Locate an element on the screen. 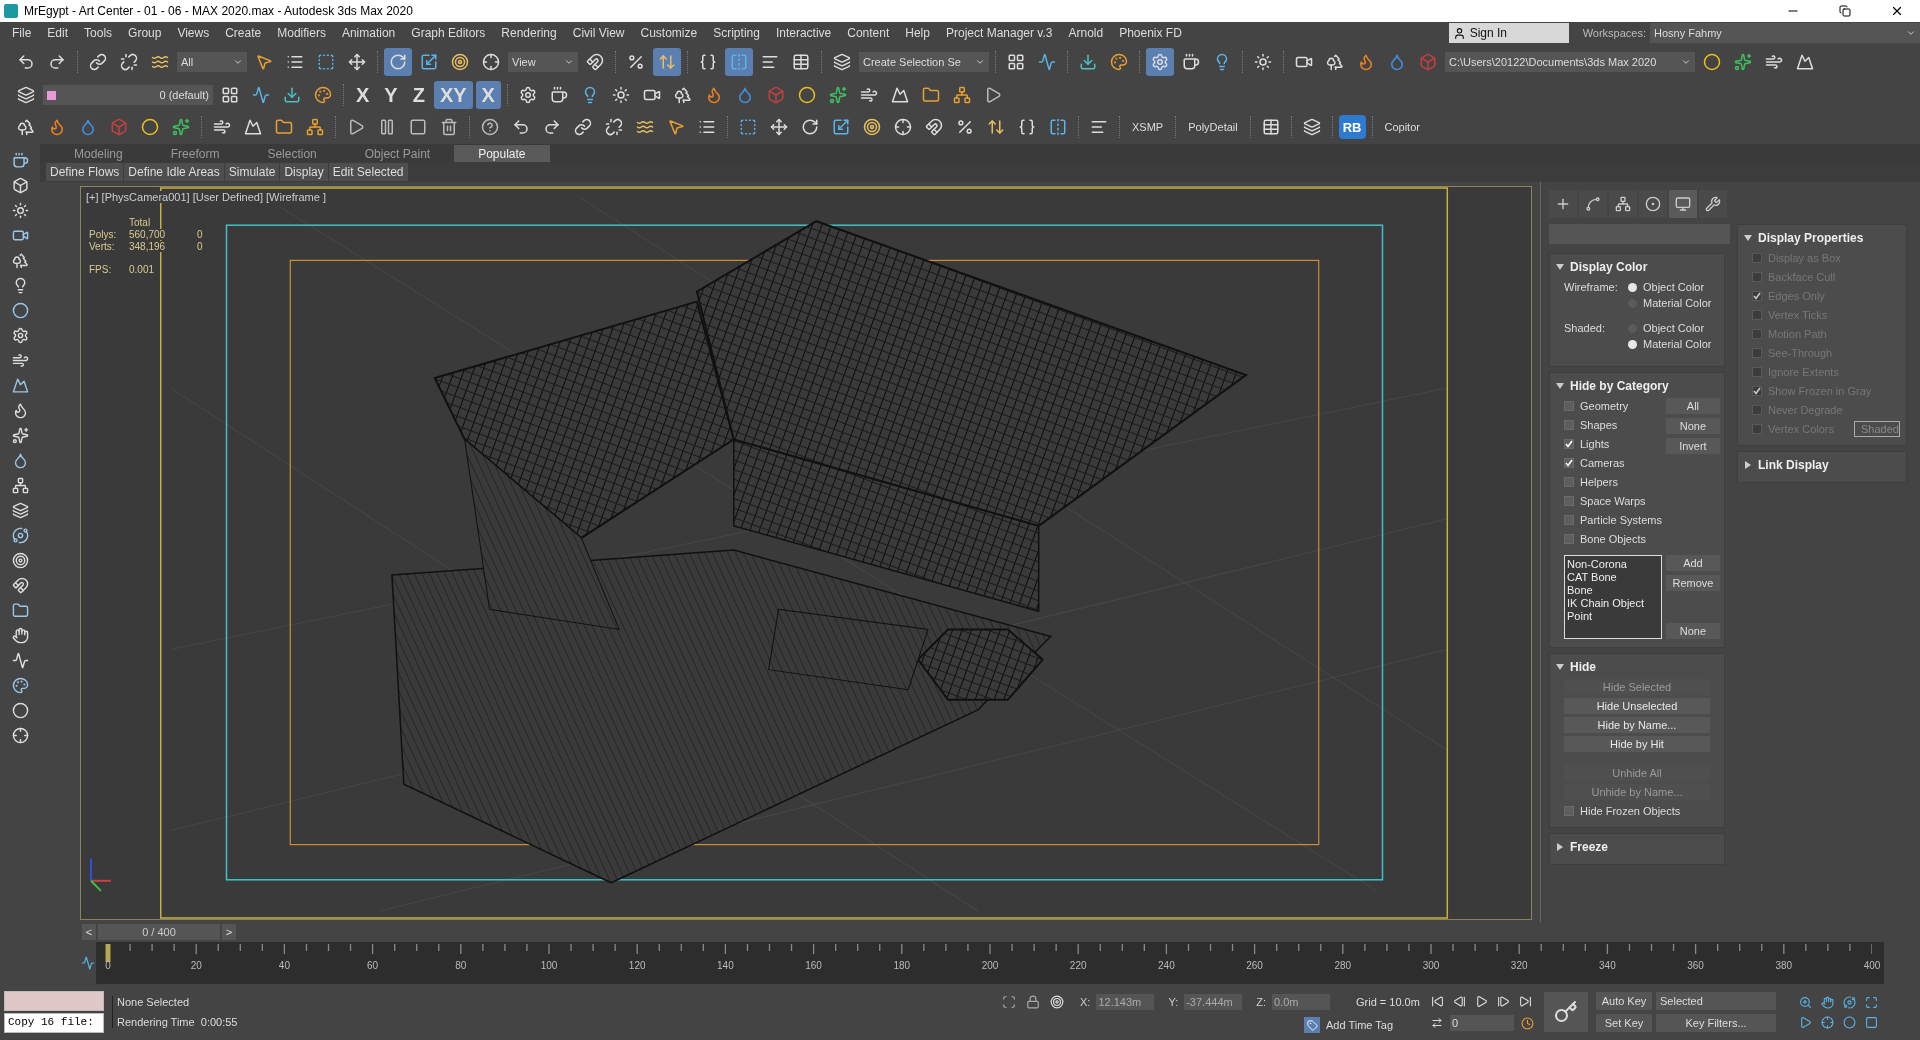 This screenshot has width=1920, height=1040. menu-item: Project Manager v.3 is located at coordinates (999, 33).